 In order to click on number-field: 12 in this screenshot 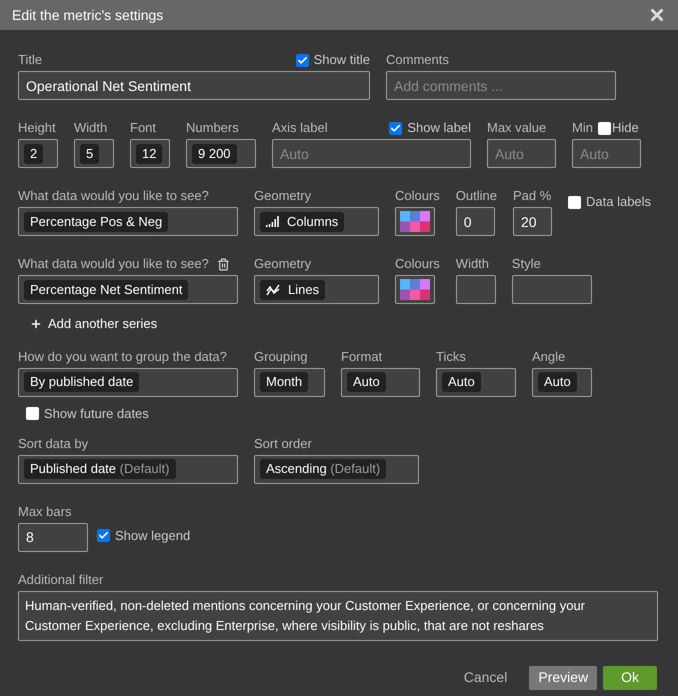, I will do `click(150, 153)`.